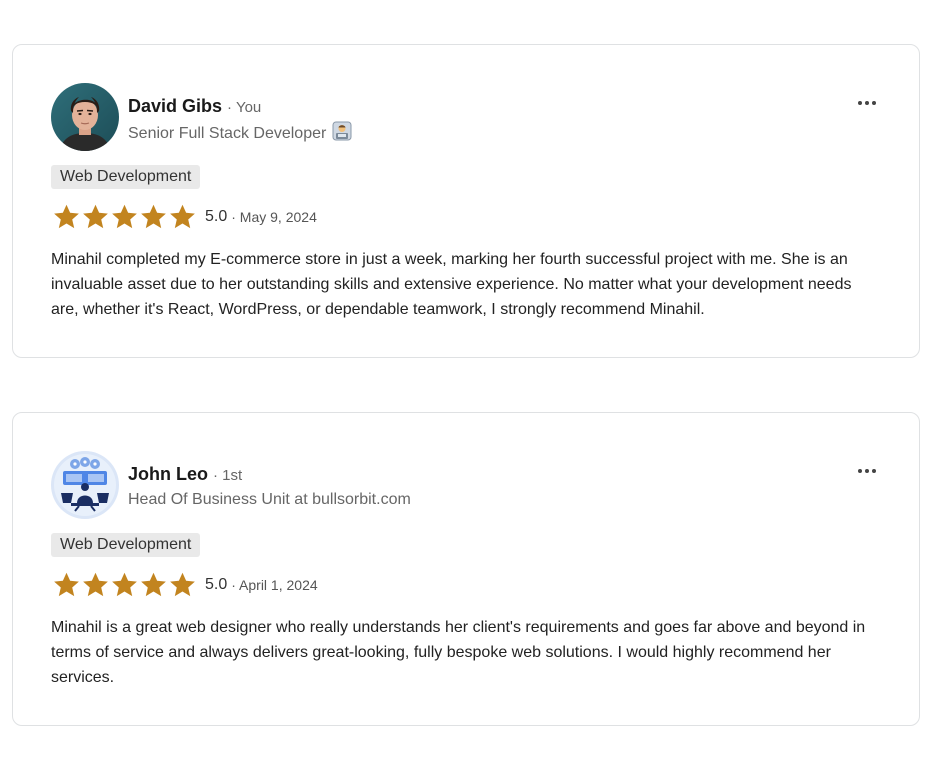 The height and width of the screenshot is (772, 938). I want to click on review-date: · April 1, 2024, so click(274, 585).